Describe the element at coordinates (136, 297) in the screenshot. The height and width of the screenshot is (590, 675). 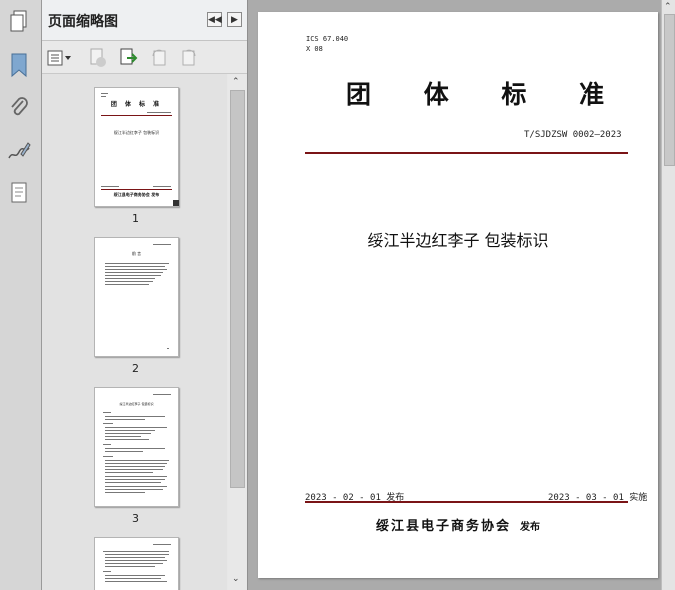
I see `thumbnail-page-2: 前 言` at that location.